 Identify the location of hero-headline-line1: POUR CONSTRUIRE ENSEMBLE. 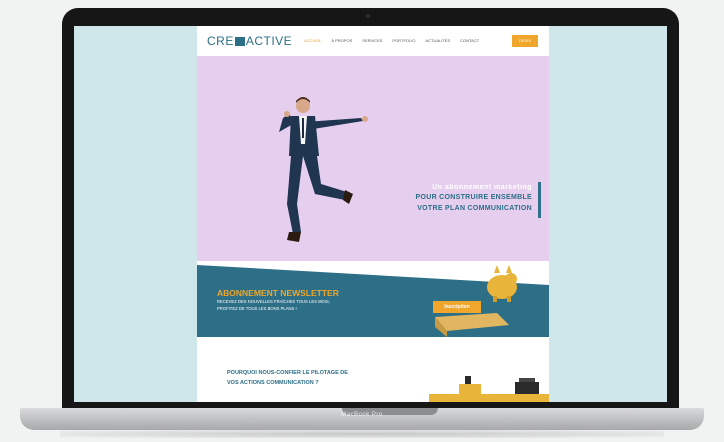
(473, 197).